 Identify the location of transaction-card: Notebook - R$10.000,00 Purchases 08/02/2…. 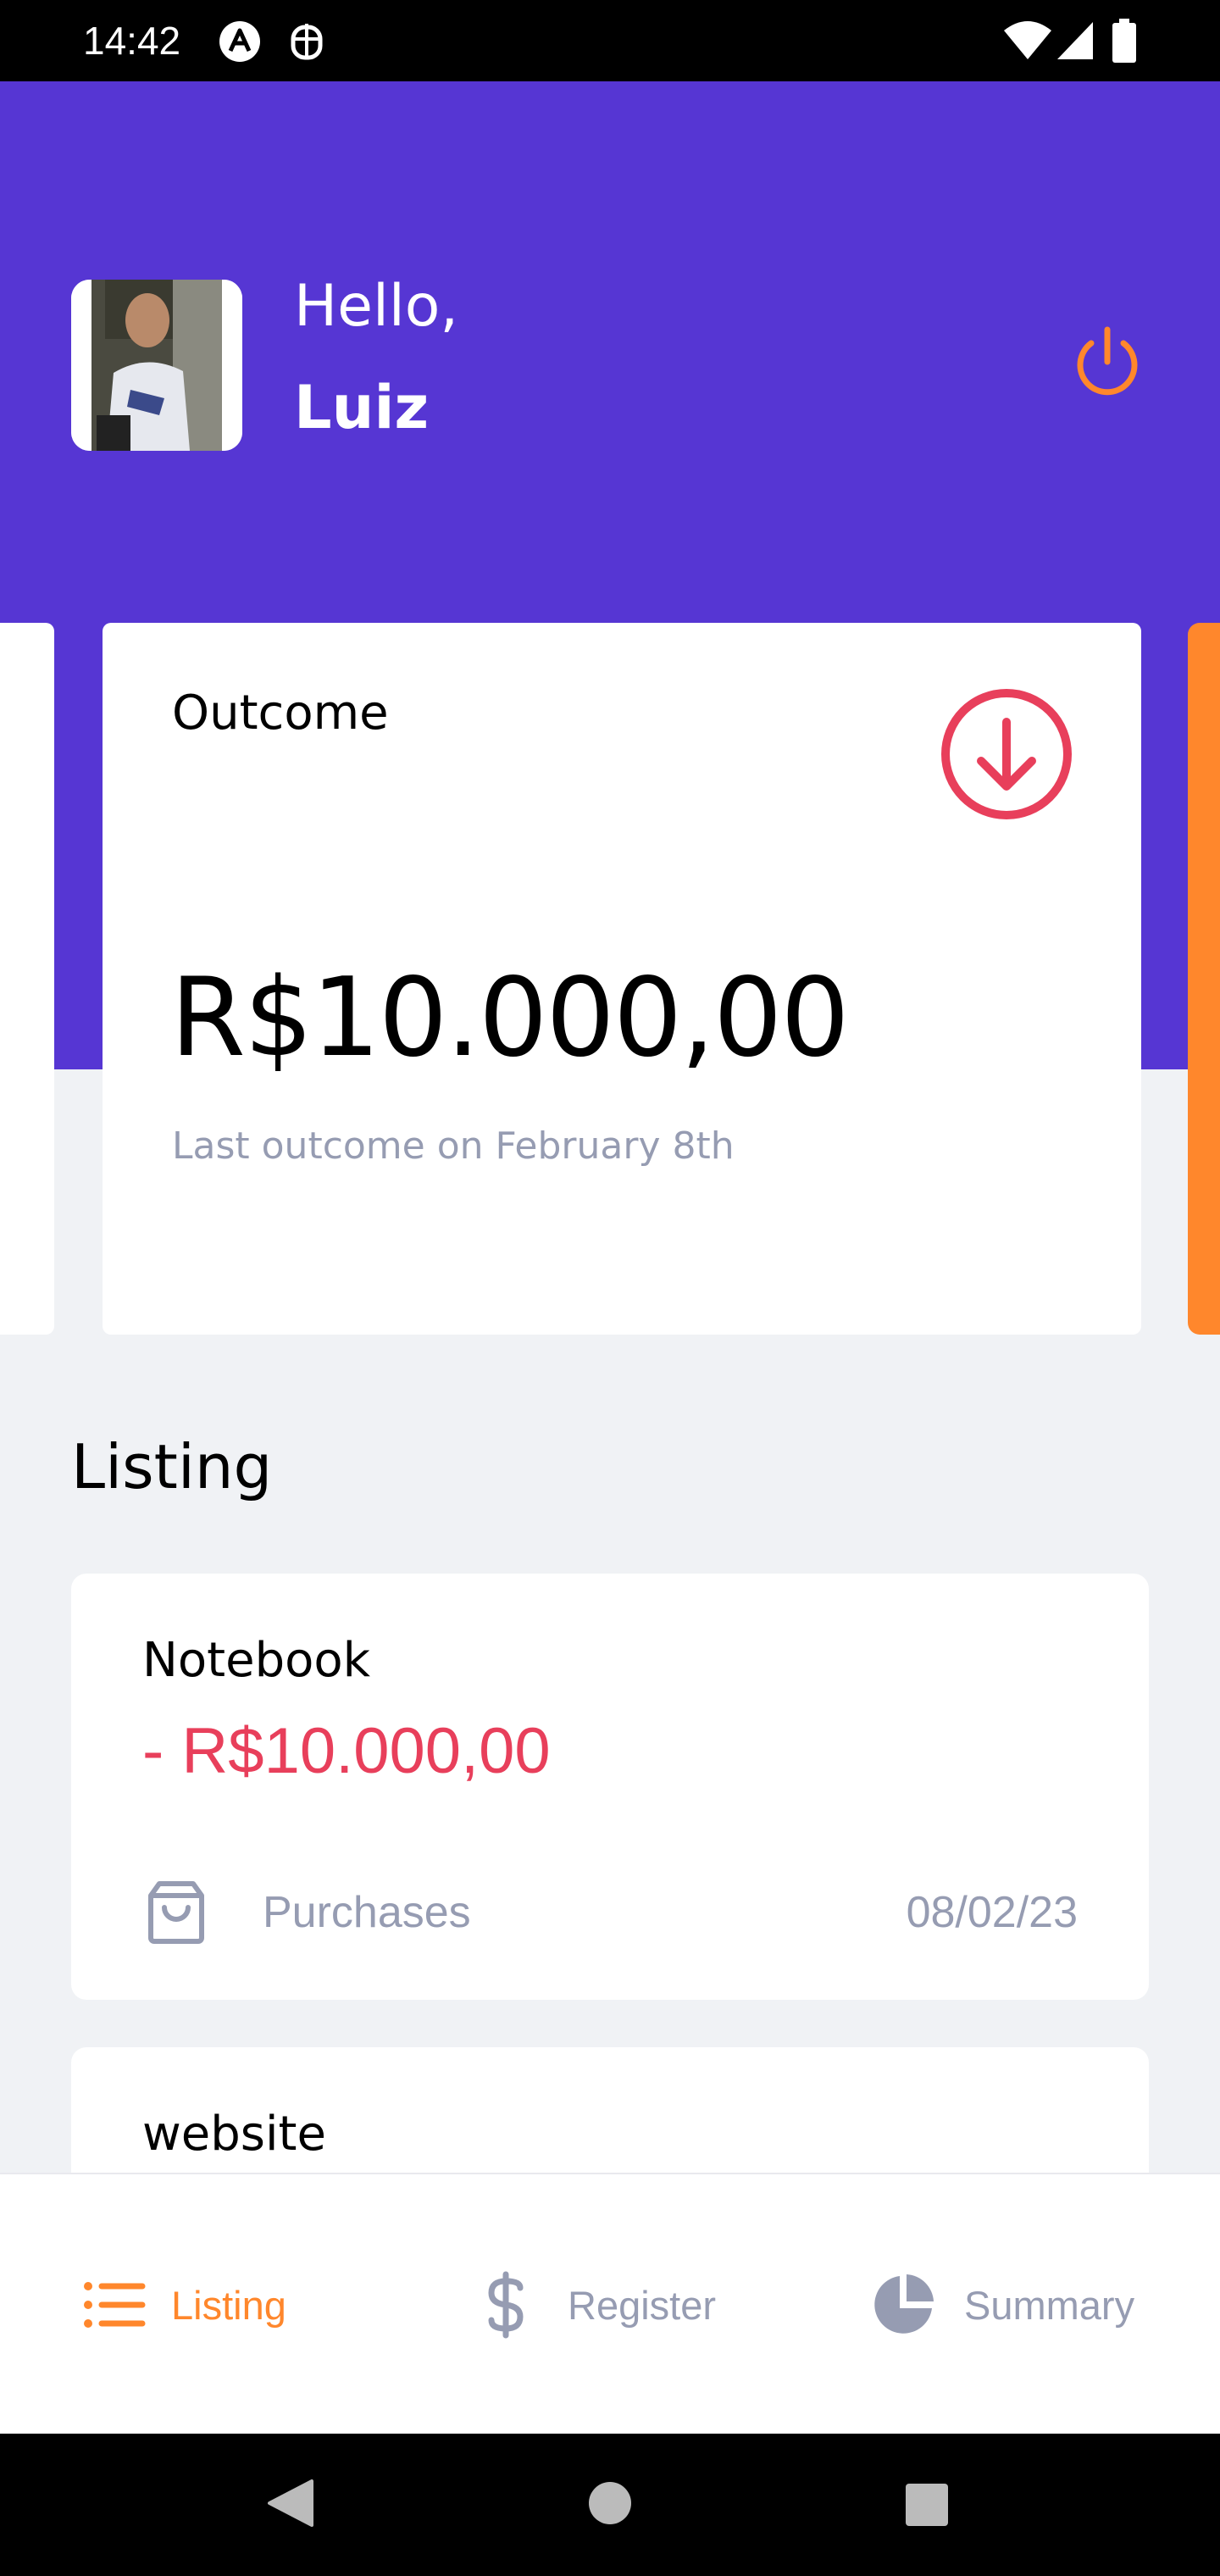
(610, 1787).